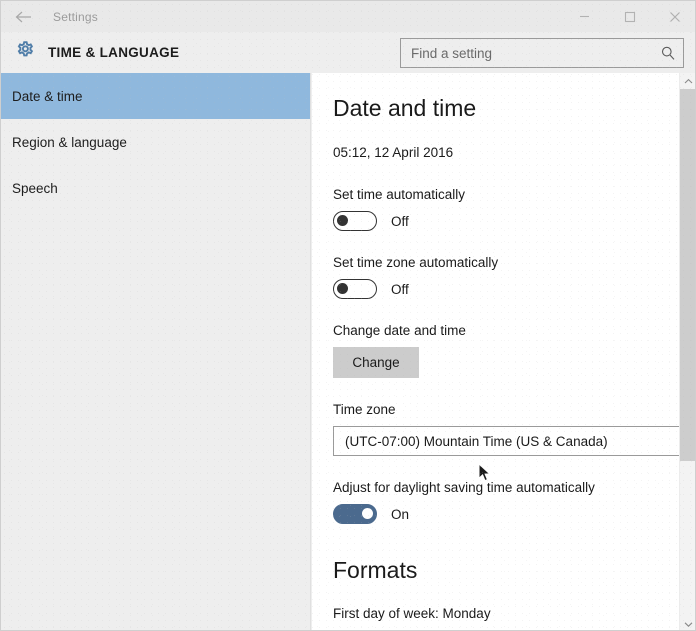 The image size is (696, 631). I want to click on sidebar-item-date-time: Date & time, so click(155, 96).